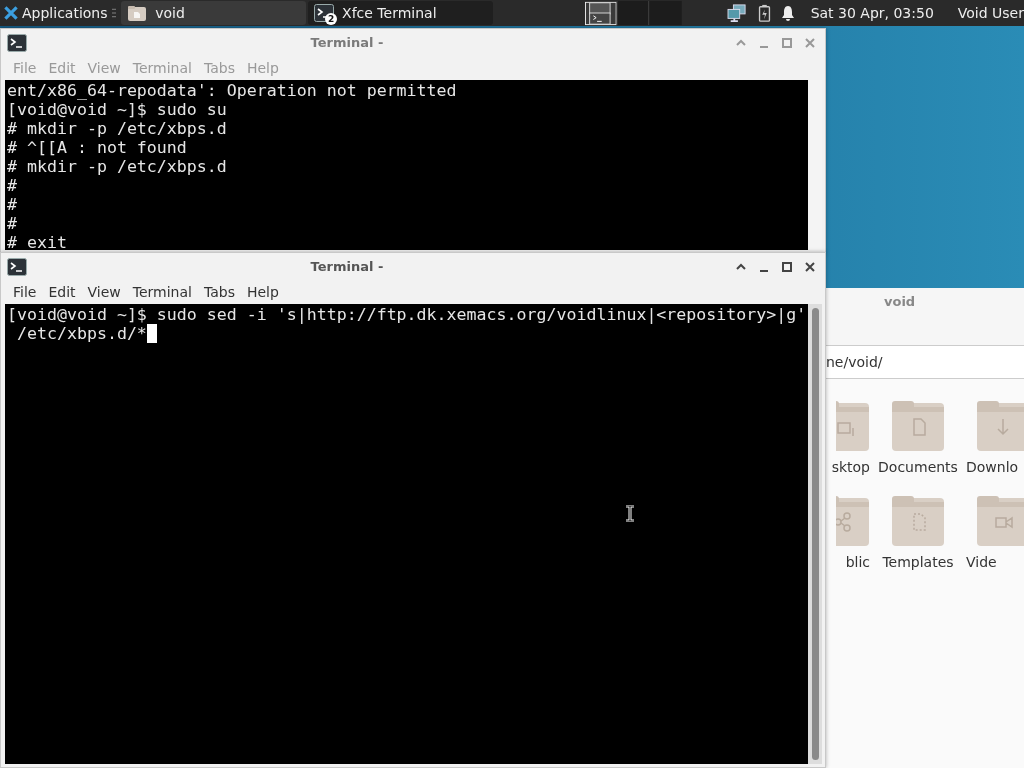 The width and height of the screenshot is (1024, 768). Describe the element at coordinates (81, 333) in the screenshot. I see `terminal-line: /etc/xbps.d/*` at that location.